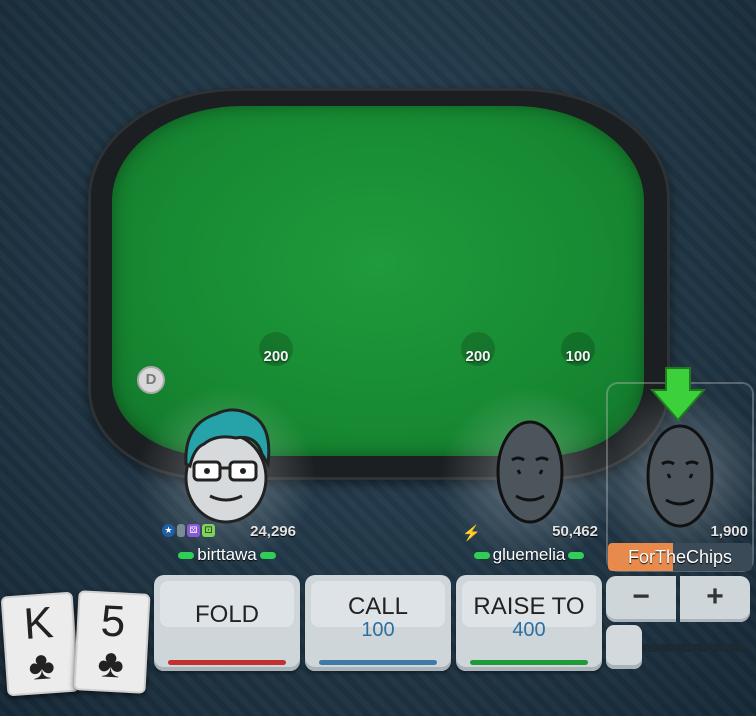 The width and height of the screenshot is (756, 716). I want to click on active-player-tag: ForTheChips, so click(680, 557).